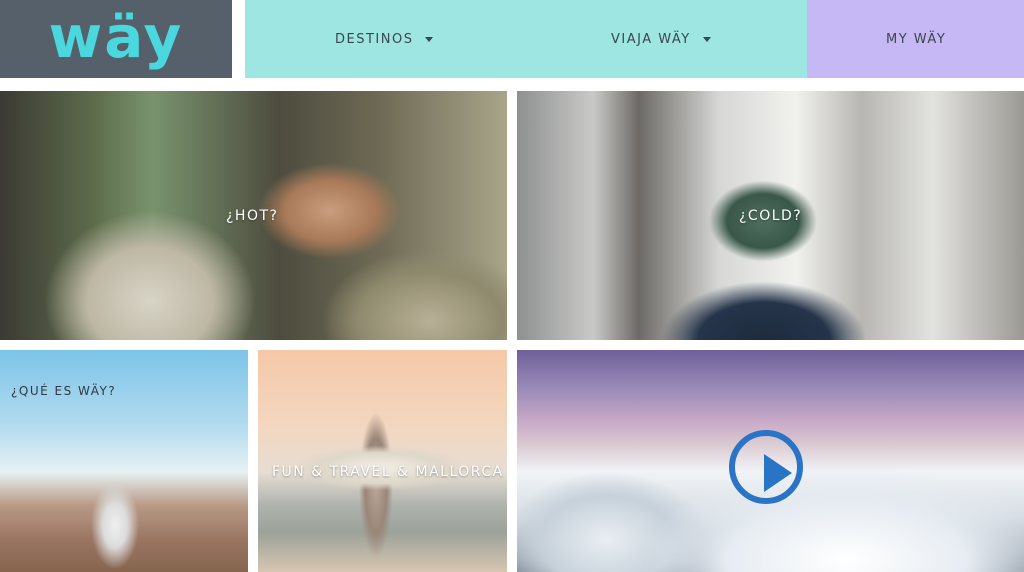 The width and height of the screenshot is (1024, 572). I want to click on nav-destinos: DESTINOS, so click(384, 39).